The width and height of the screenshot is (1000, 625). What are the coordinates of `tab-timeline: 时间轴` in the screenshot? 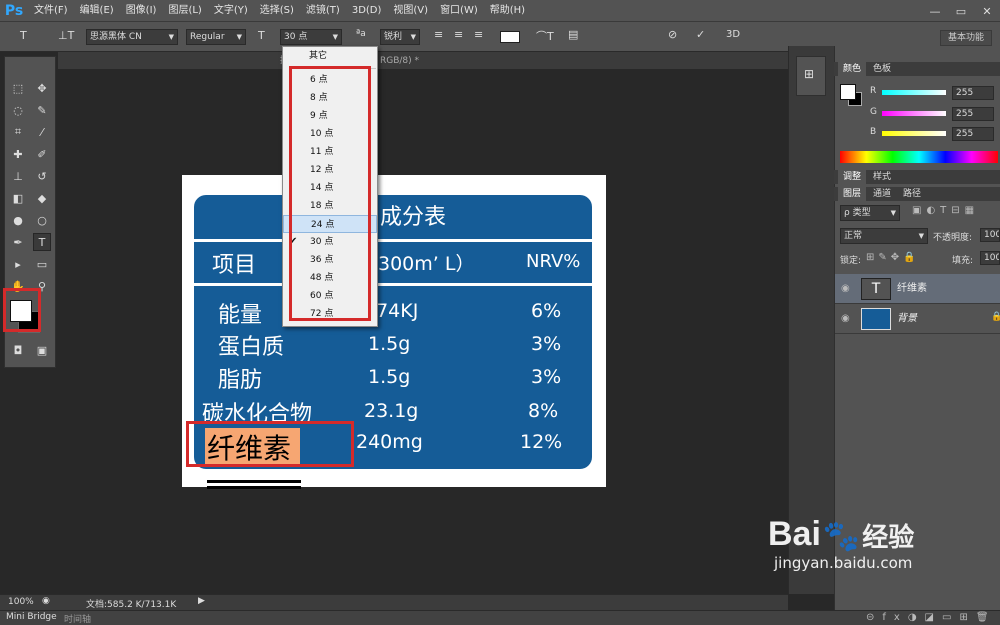 It's located at (77, 618).